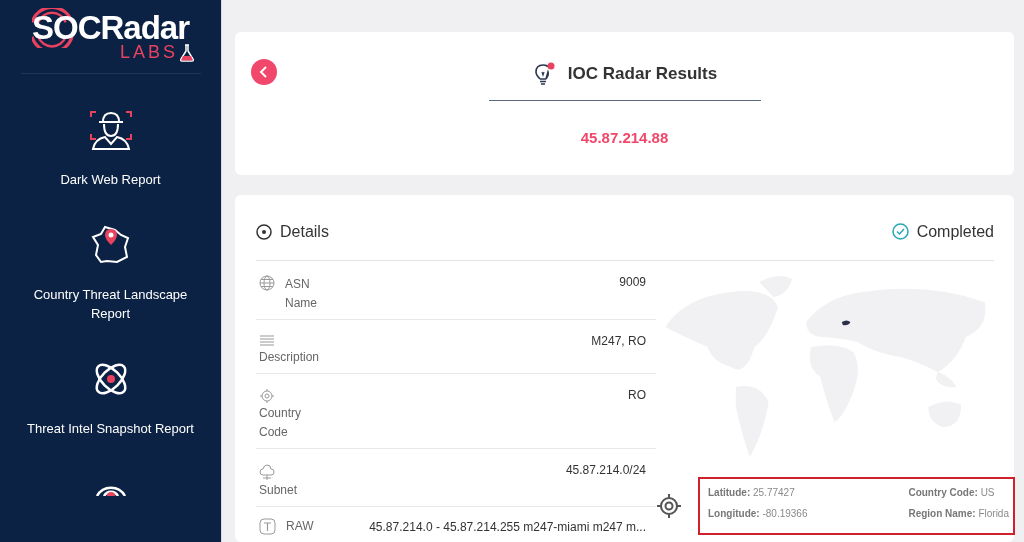 This screenshot has height=542, width=1024. What do you see at coordinates (264, 231) in the screenshot?
I see `radio-dot-icon` at bounding box center [264, 231].